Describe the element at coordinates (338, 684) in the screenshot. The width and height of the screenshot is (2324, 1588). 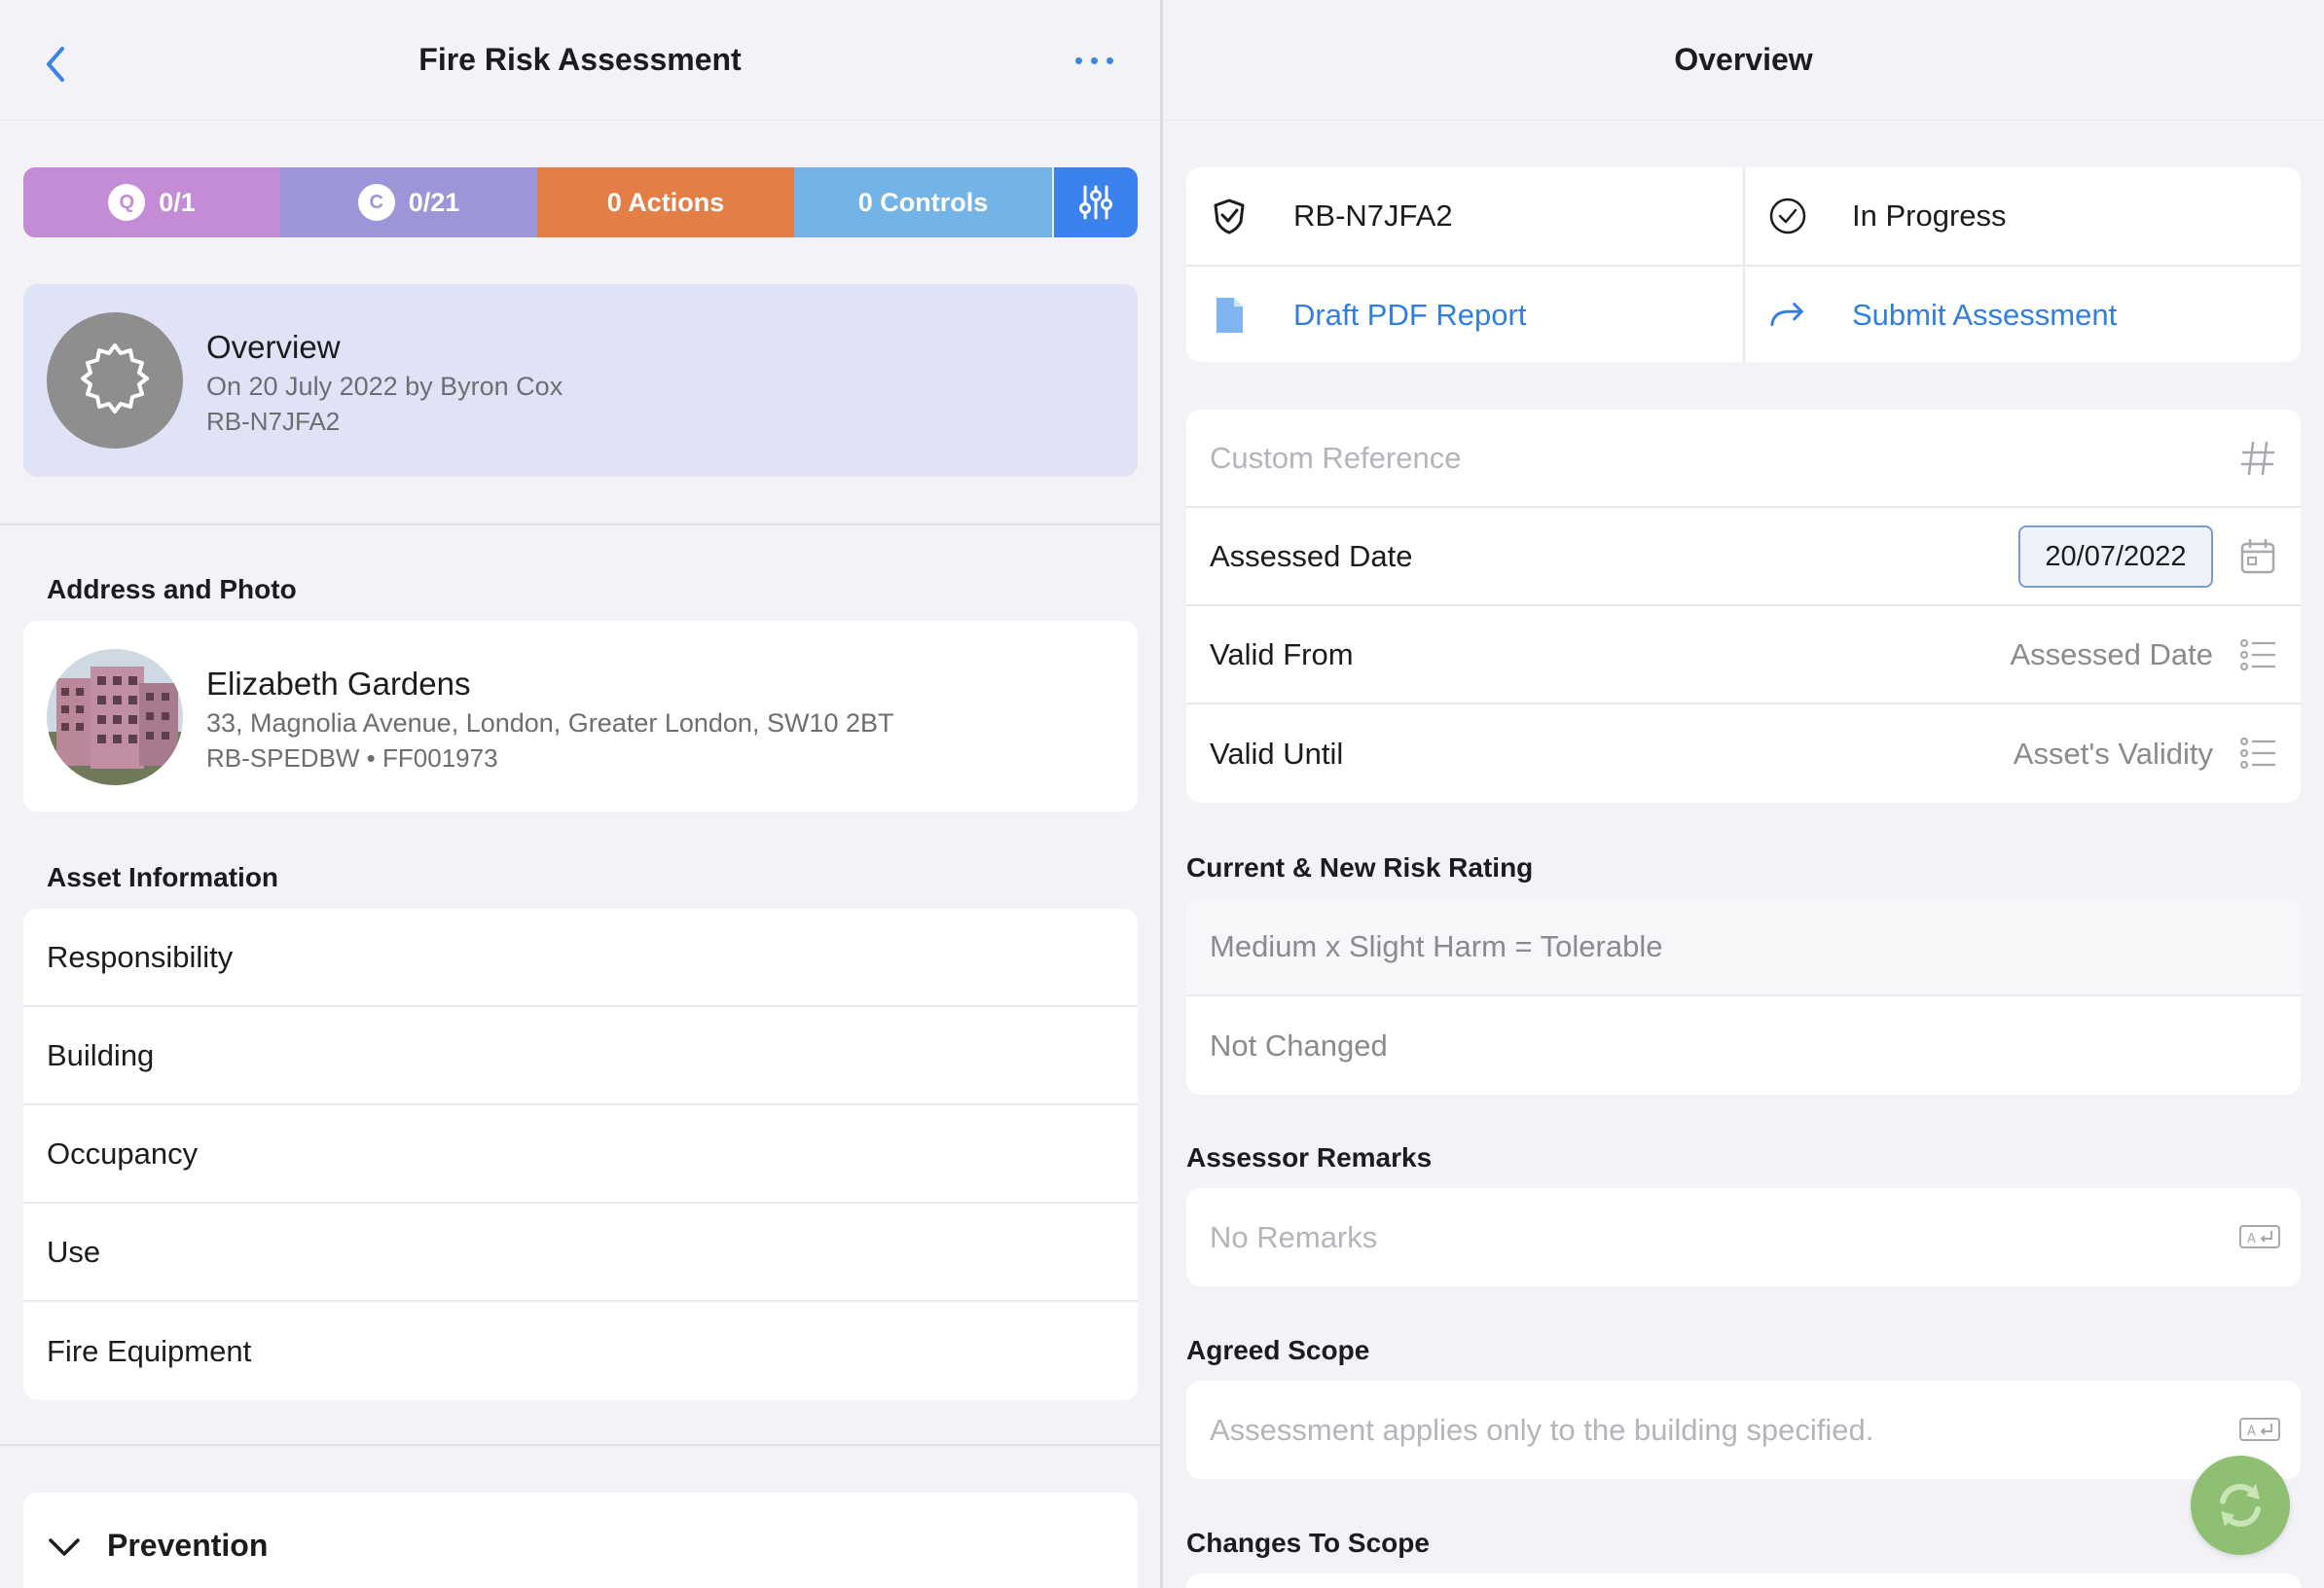
I see `address-title: Elizabeth Gardens` at that location.